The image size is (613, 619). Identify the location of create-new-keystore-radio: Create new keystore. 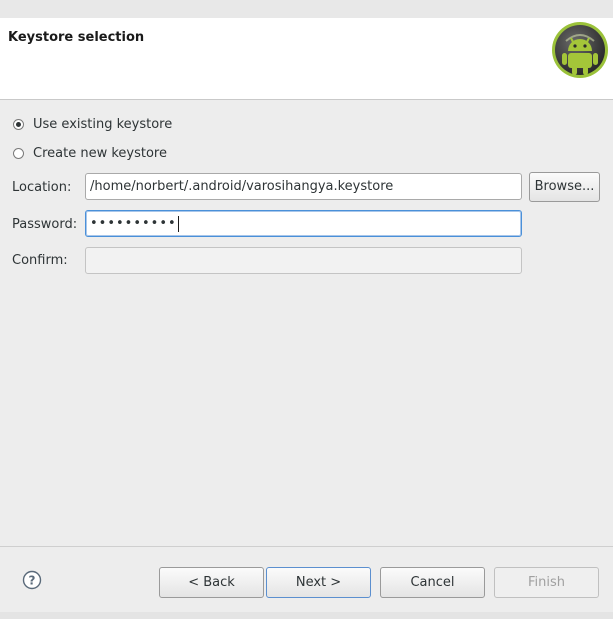
(90, 153).